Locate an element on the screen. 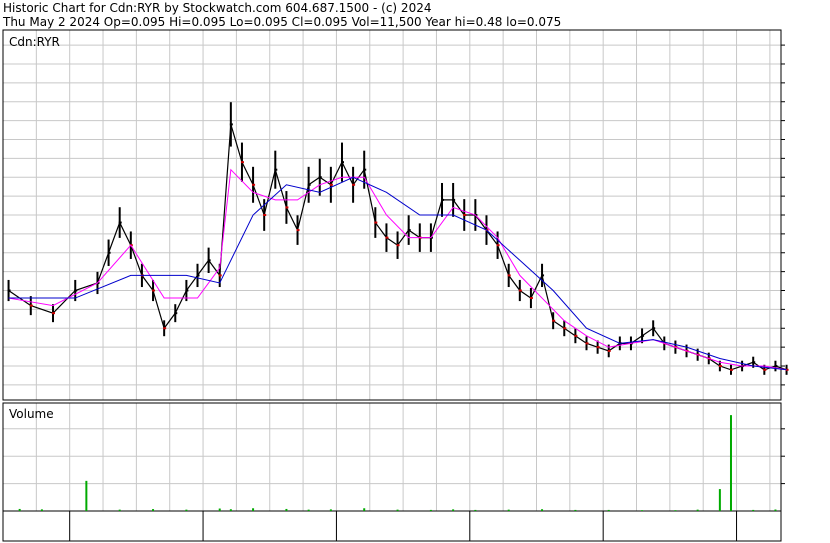  time-axis-frame is located at coordinates (392, 526).